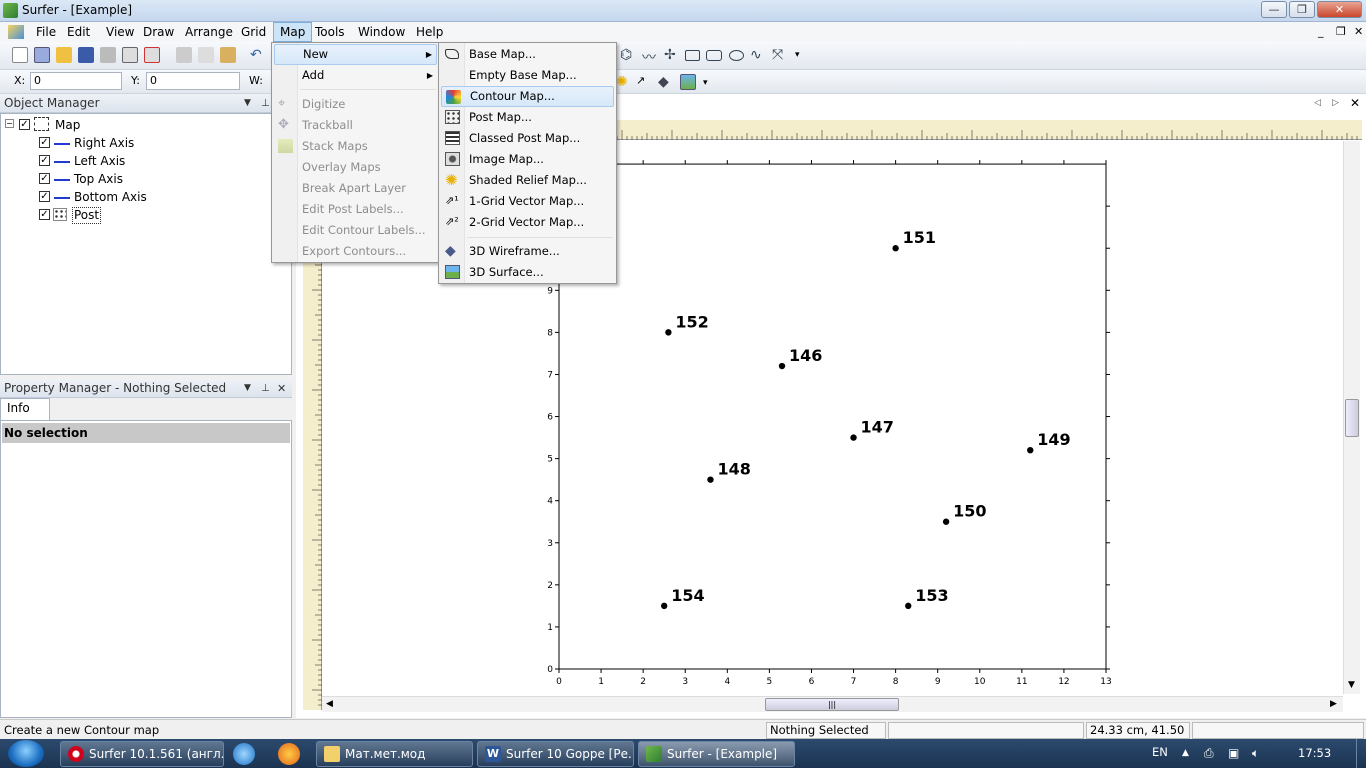 This screenshot has height=768, width=1366. Describe the element at coordinates (355, 188) in the screenshot. I see `menu-item-break-apart-layer: Break Apart Layer` at that location.